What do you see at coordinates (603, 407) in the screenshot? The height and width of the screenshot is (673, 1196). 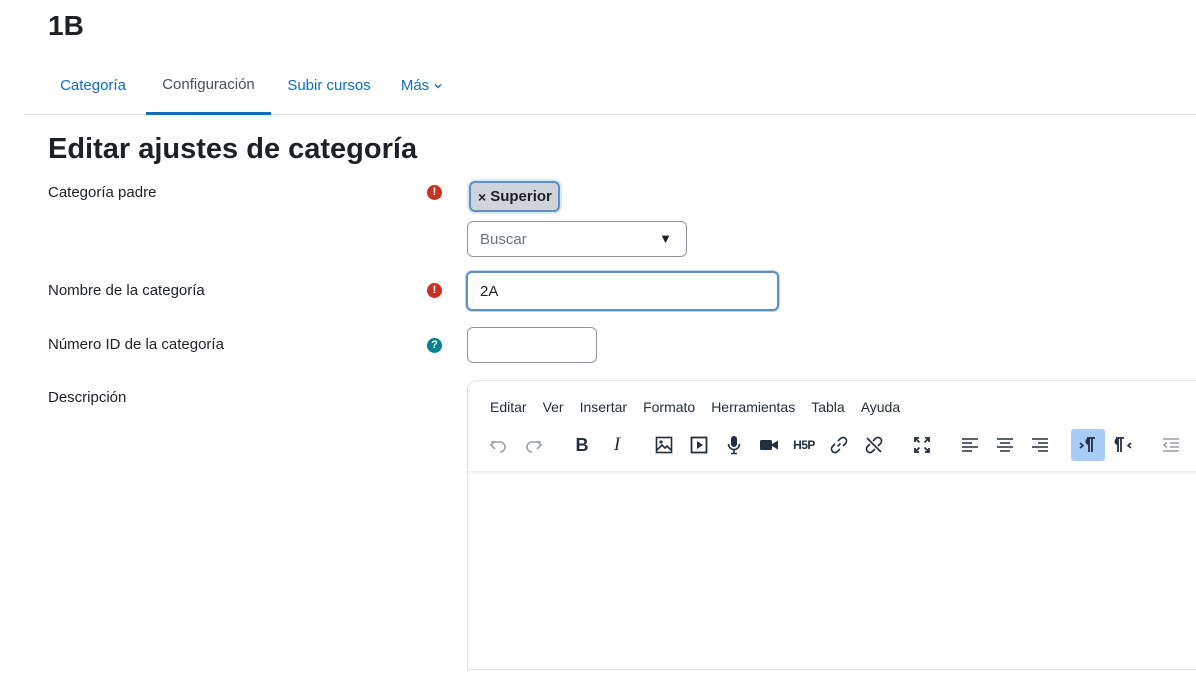 I see `menu-insertar: Insertar` at bounding box center [603, 407].